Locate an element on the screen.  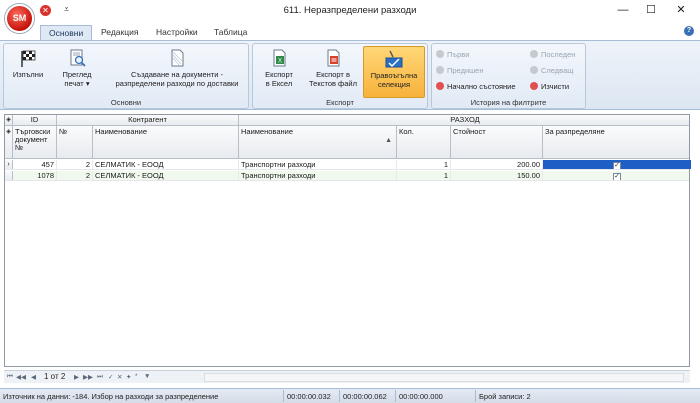
cell-doc: 1078 is located at coordinates (35, 175).